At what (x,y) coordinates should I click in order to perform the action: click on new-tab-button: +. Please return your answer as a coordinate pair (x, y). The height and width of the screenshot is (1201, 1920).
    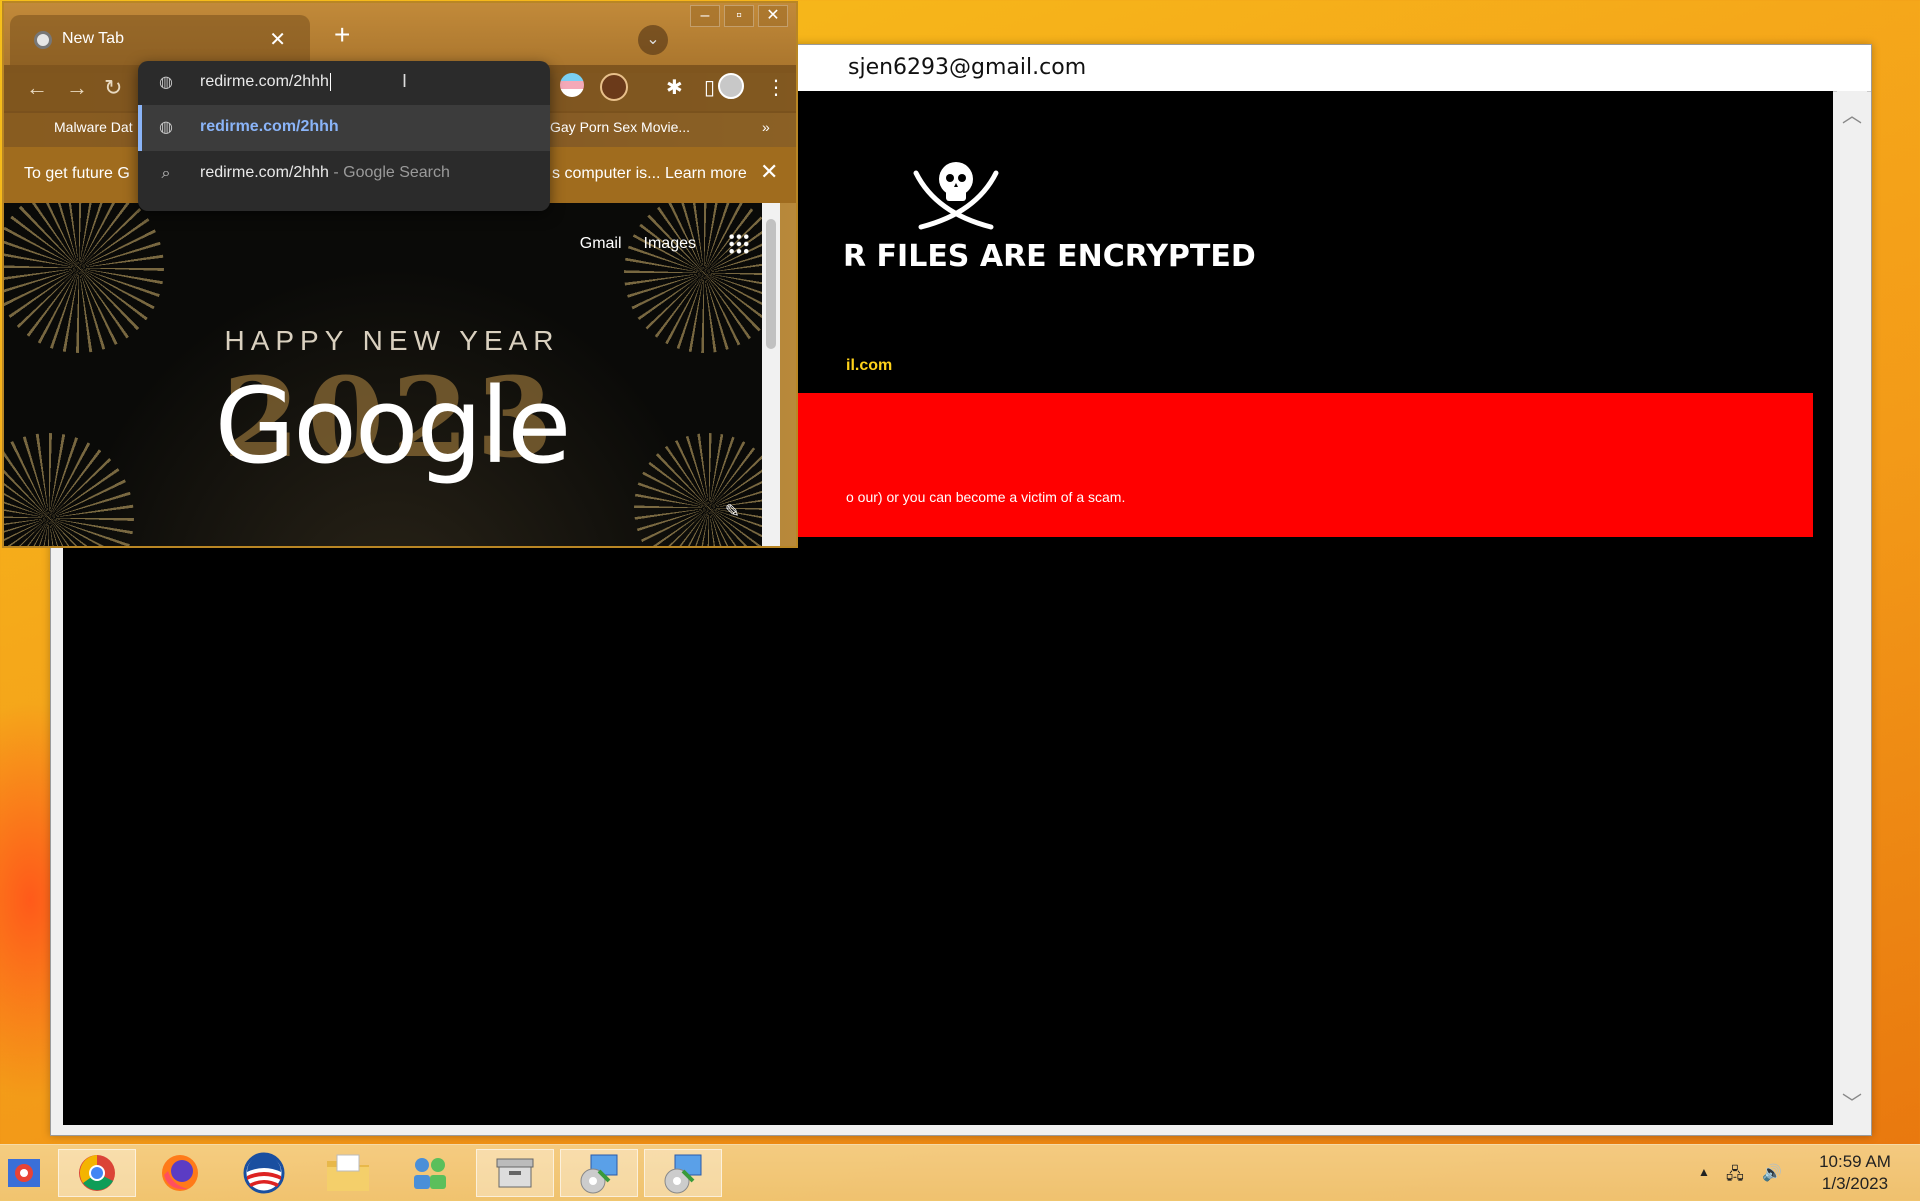
    Looking at the image, I should click on (342, 35).